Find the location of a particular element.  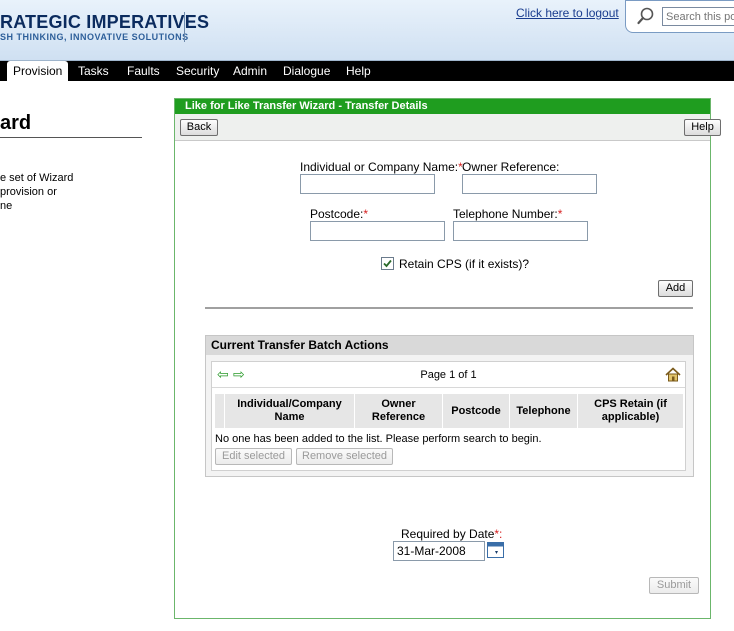

add-button: Add is located at coordinates (675, 288).